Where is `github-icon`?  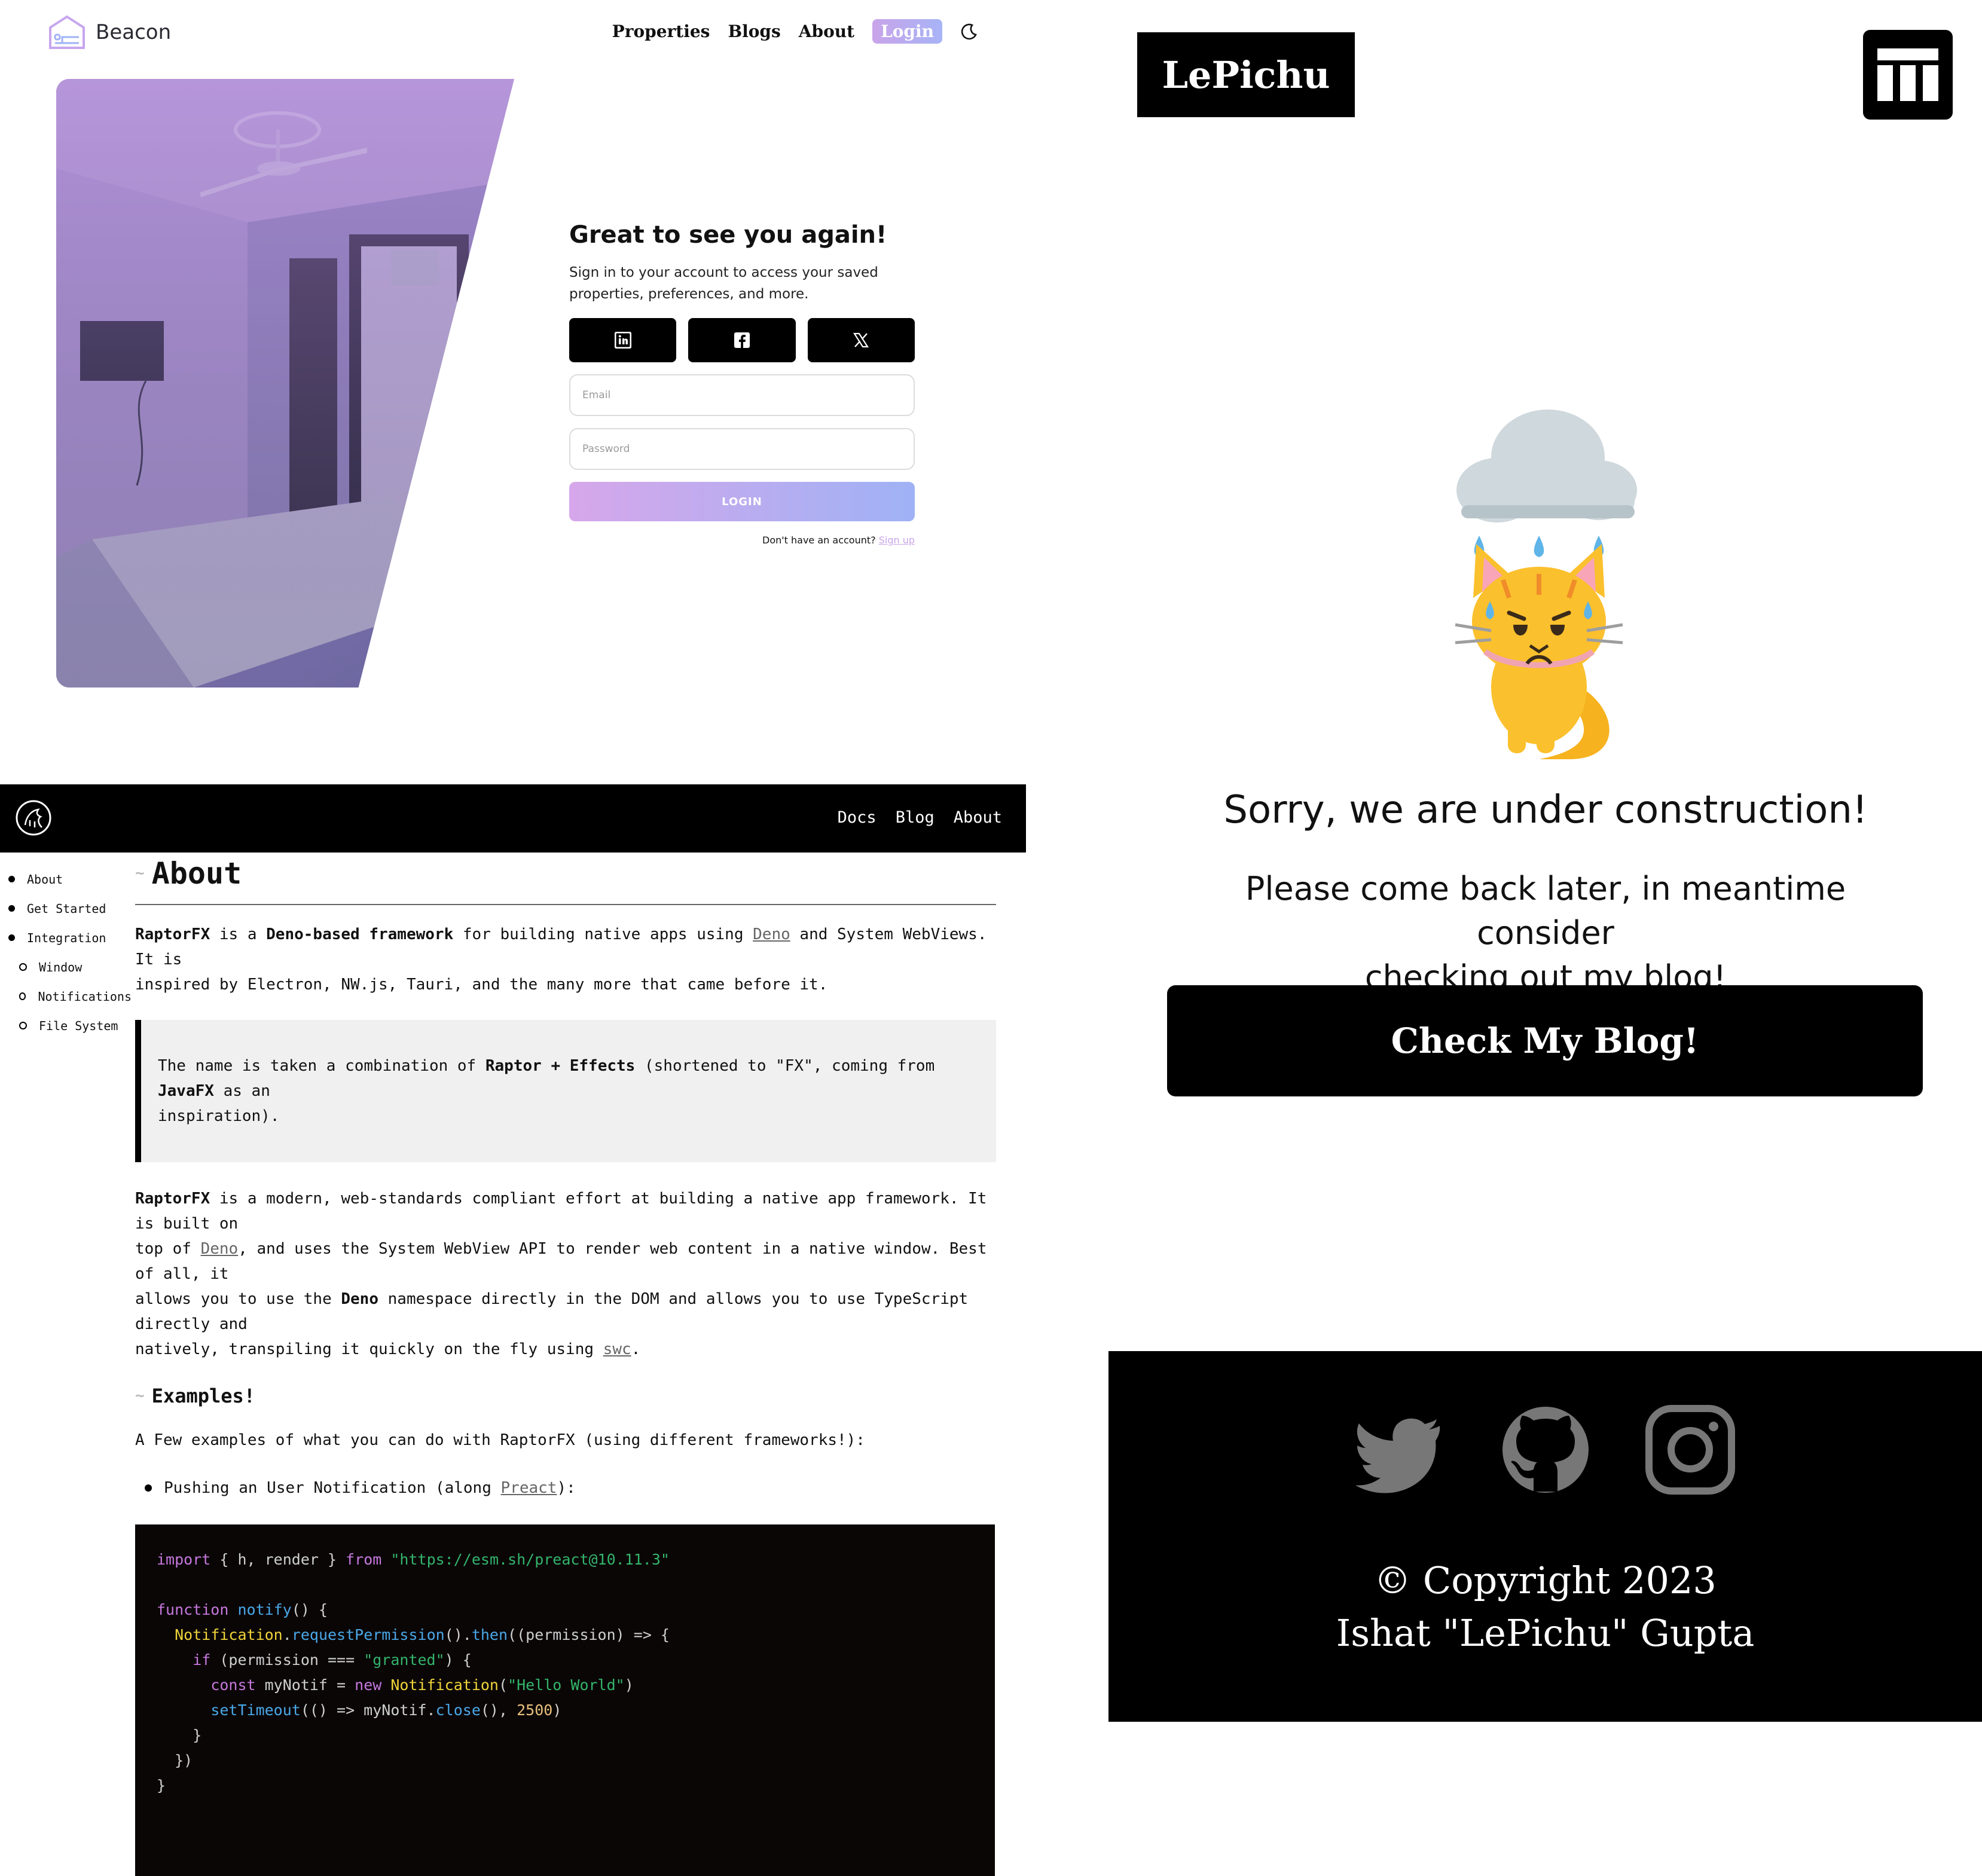
github-icon is located at coordinates (1545, 1450).